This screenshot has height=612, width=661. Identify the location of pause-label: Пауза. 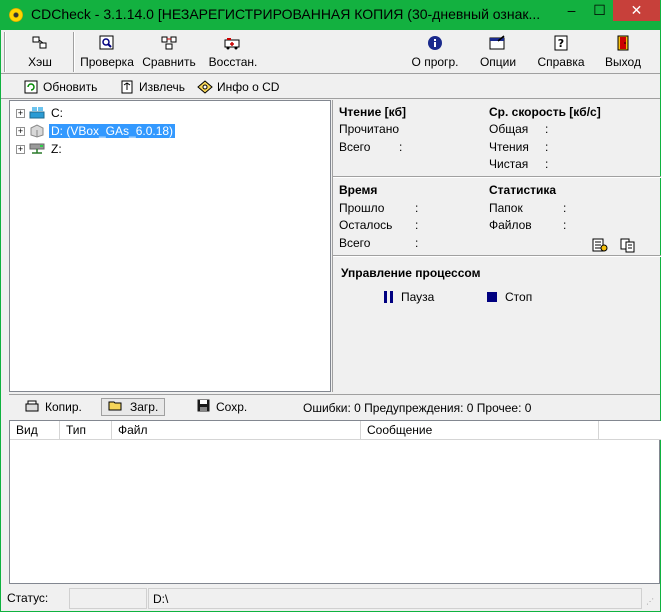
(418, 297).